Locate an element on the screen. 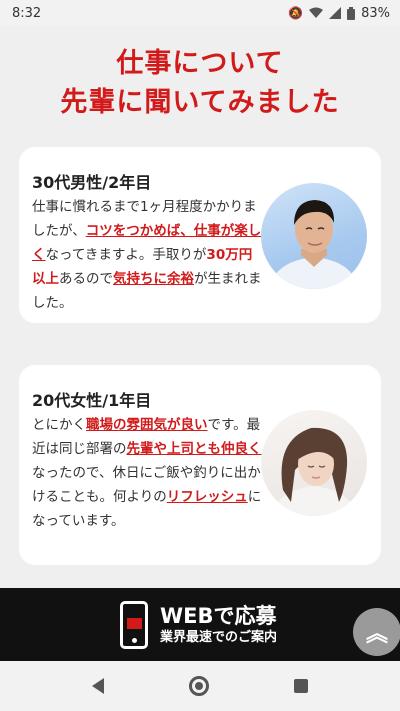 This screenshot has height=711, width=400. status-time: 8:32 is located at coordinates (27, 13).